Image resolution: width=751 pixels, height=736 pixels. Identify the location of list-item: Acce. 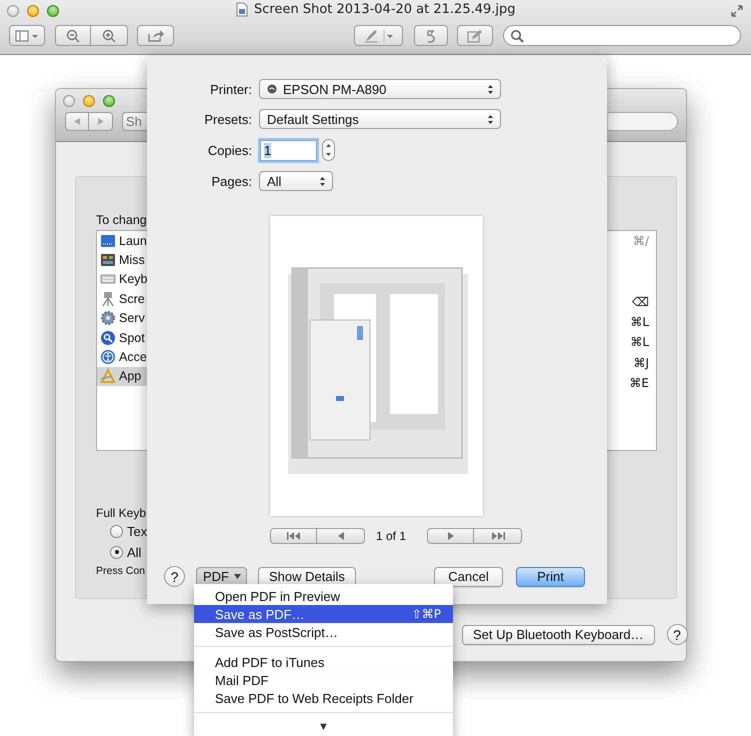
(123, 357).